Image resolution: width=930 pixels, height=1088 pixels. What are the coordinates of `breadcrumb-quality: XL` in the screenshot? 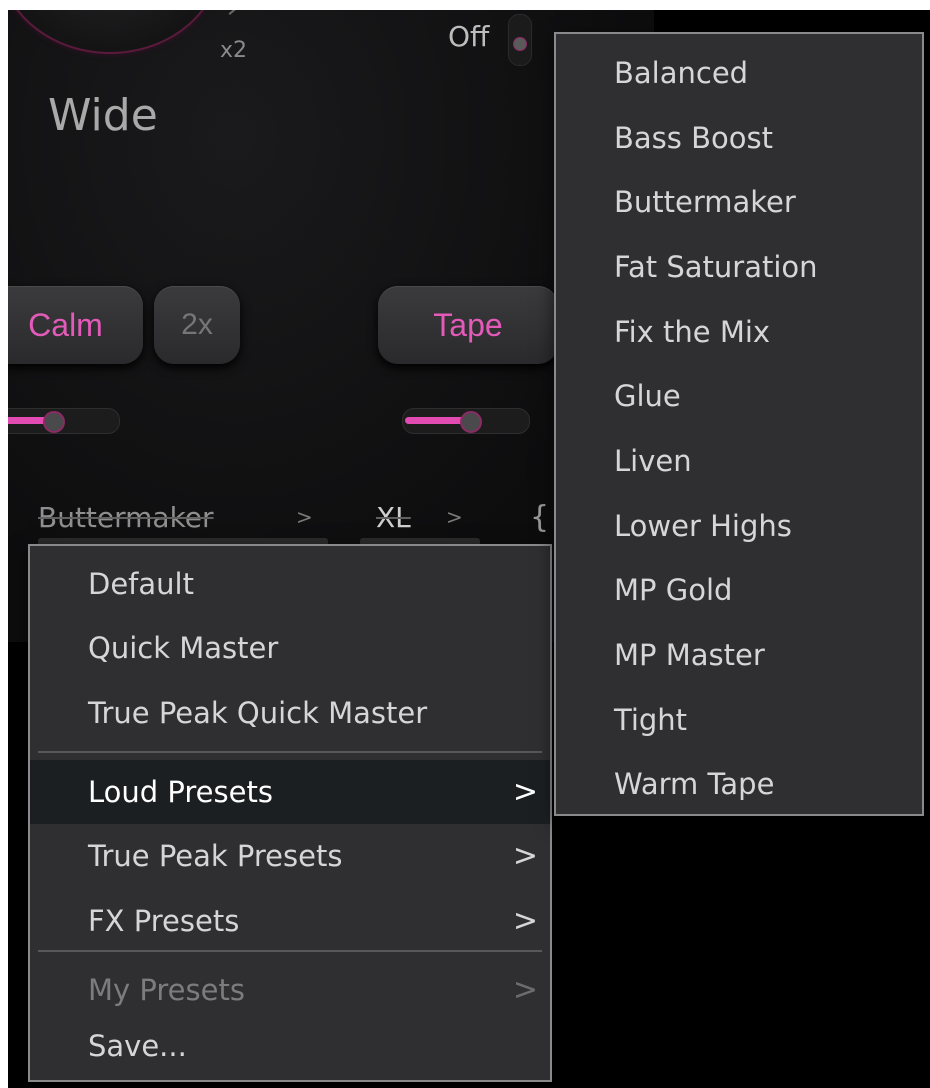 It's located at (393, 517).